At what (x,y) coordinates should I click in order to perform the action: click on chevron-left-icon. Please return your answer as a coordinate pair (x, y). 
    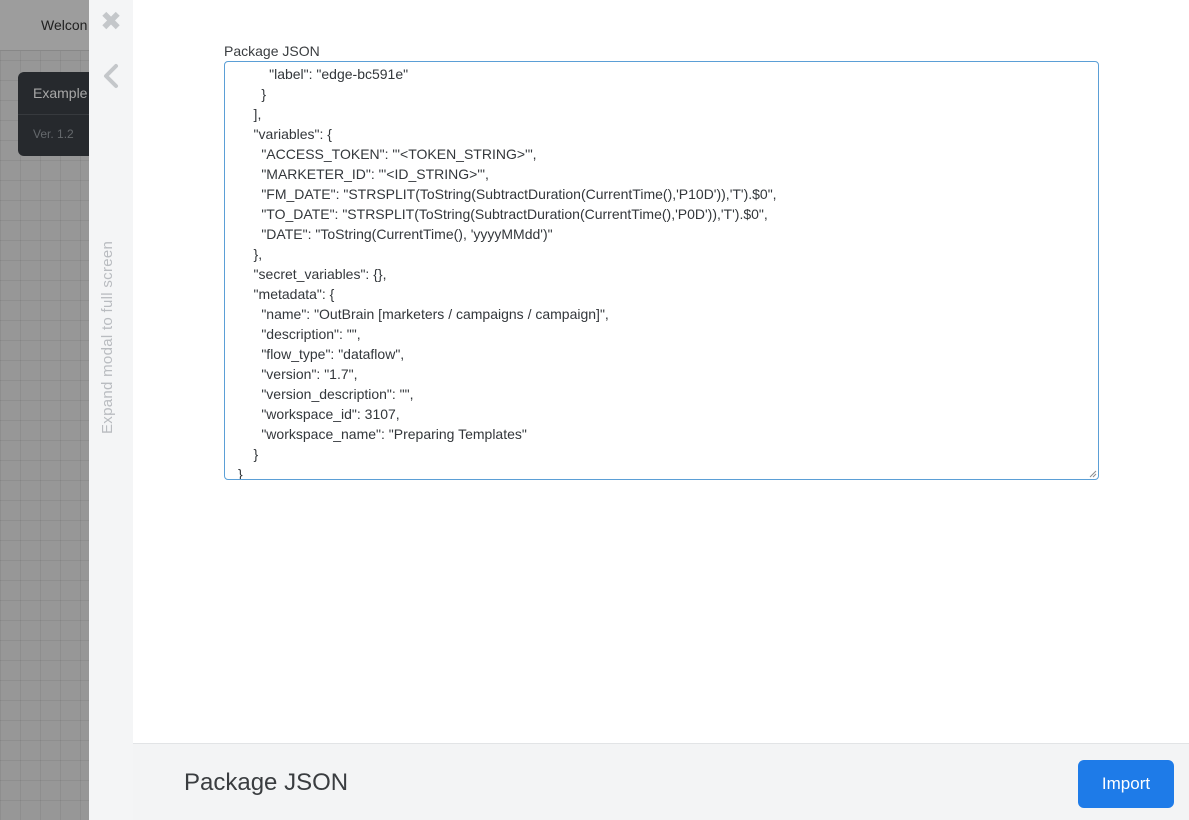
    Looking at the image, I should click on (111, 76).